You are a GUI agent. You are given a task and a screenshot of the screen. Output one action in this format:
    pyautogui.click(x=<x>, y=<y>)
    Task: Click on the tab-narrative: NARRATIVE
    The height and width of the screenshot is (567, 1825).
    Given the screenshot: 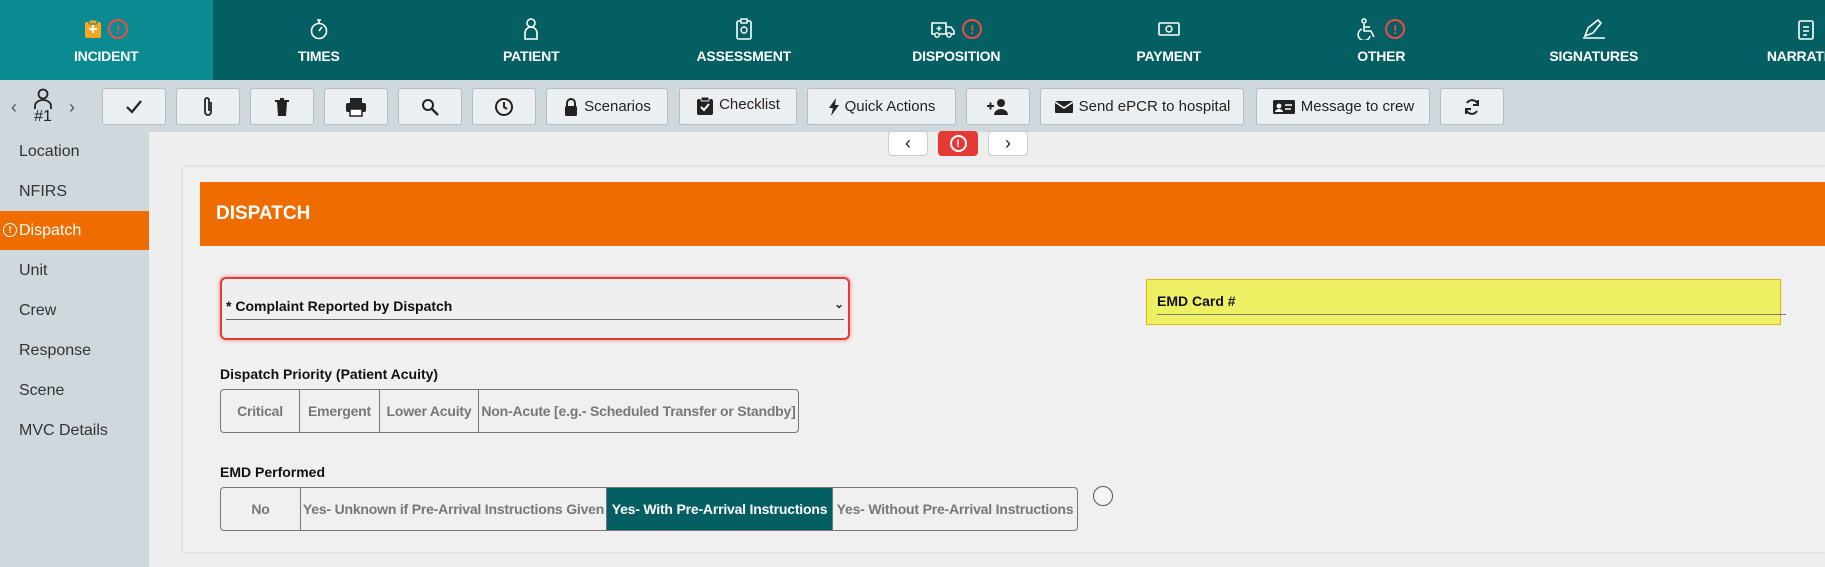 What is the action you would take?
    pyautogui.click(x=1762, y=40)
    